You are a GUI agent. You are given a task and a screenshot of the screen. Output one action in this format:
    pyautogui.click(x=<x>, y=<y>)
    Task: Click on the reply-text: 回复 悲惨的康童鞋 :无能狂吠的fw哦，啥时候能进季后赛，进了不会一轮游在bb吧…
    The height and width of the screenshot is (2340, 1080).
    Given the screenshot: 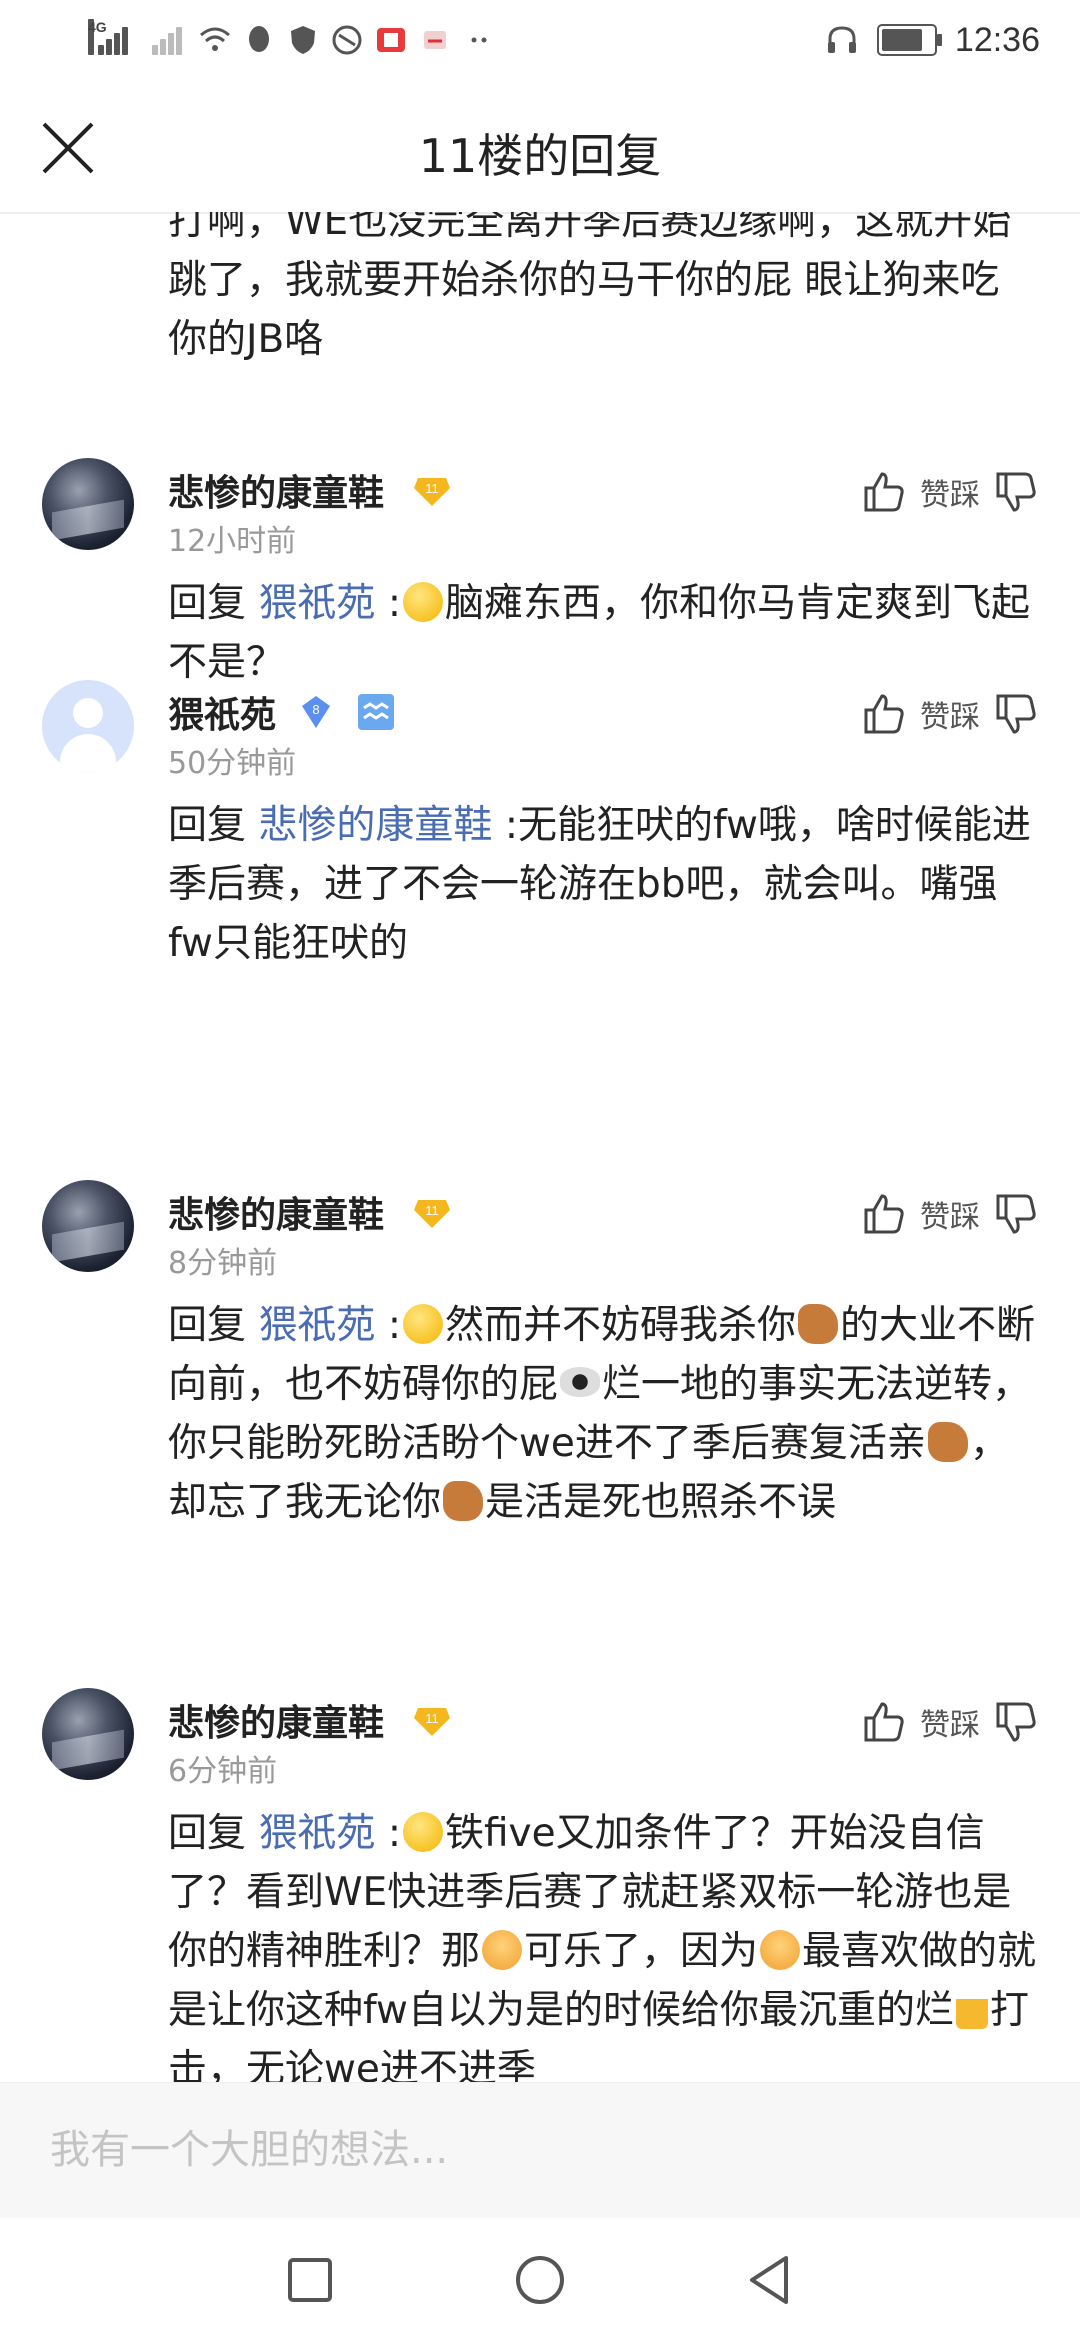 What is the action you would take?
    pyautogui.click(x=603, y=884)
    